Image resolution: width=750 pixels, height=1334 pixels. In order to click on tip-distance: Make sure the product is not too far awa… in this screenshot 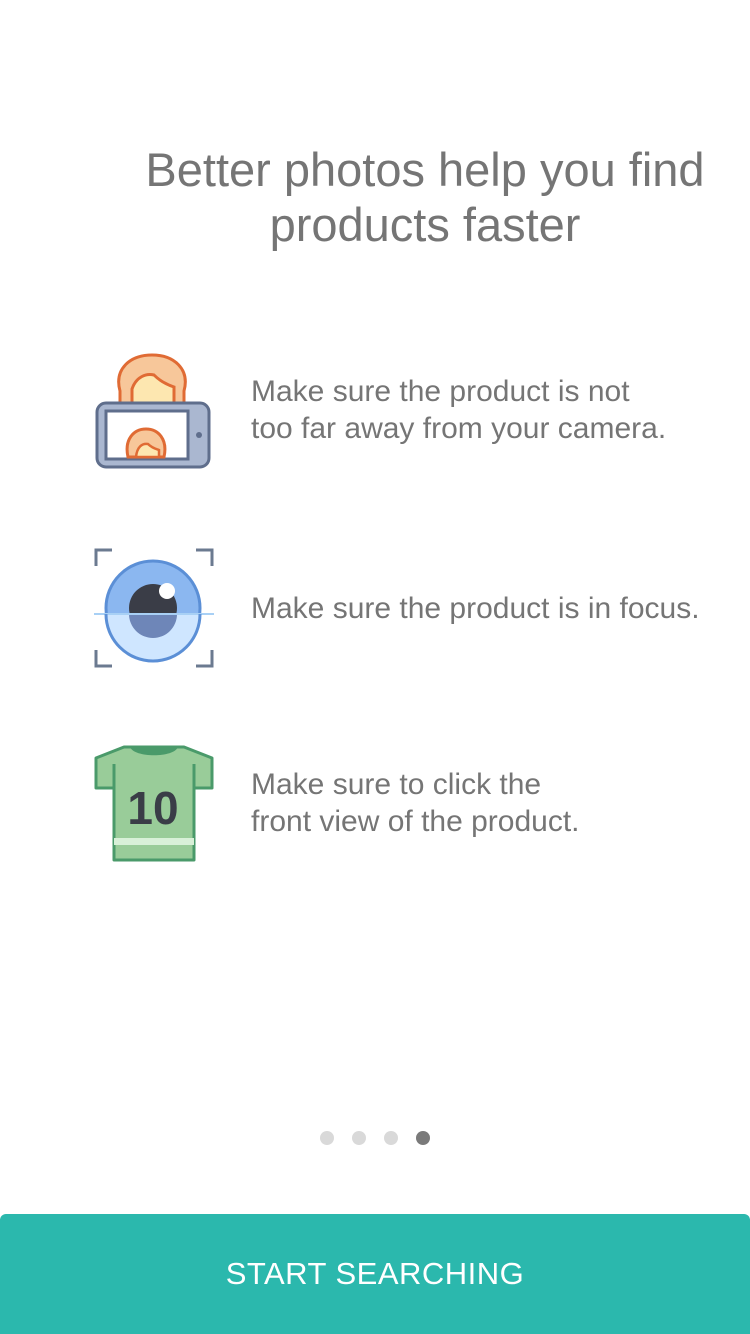, I will do `click(422, 411)`.